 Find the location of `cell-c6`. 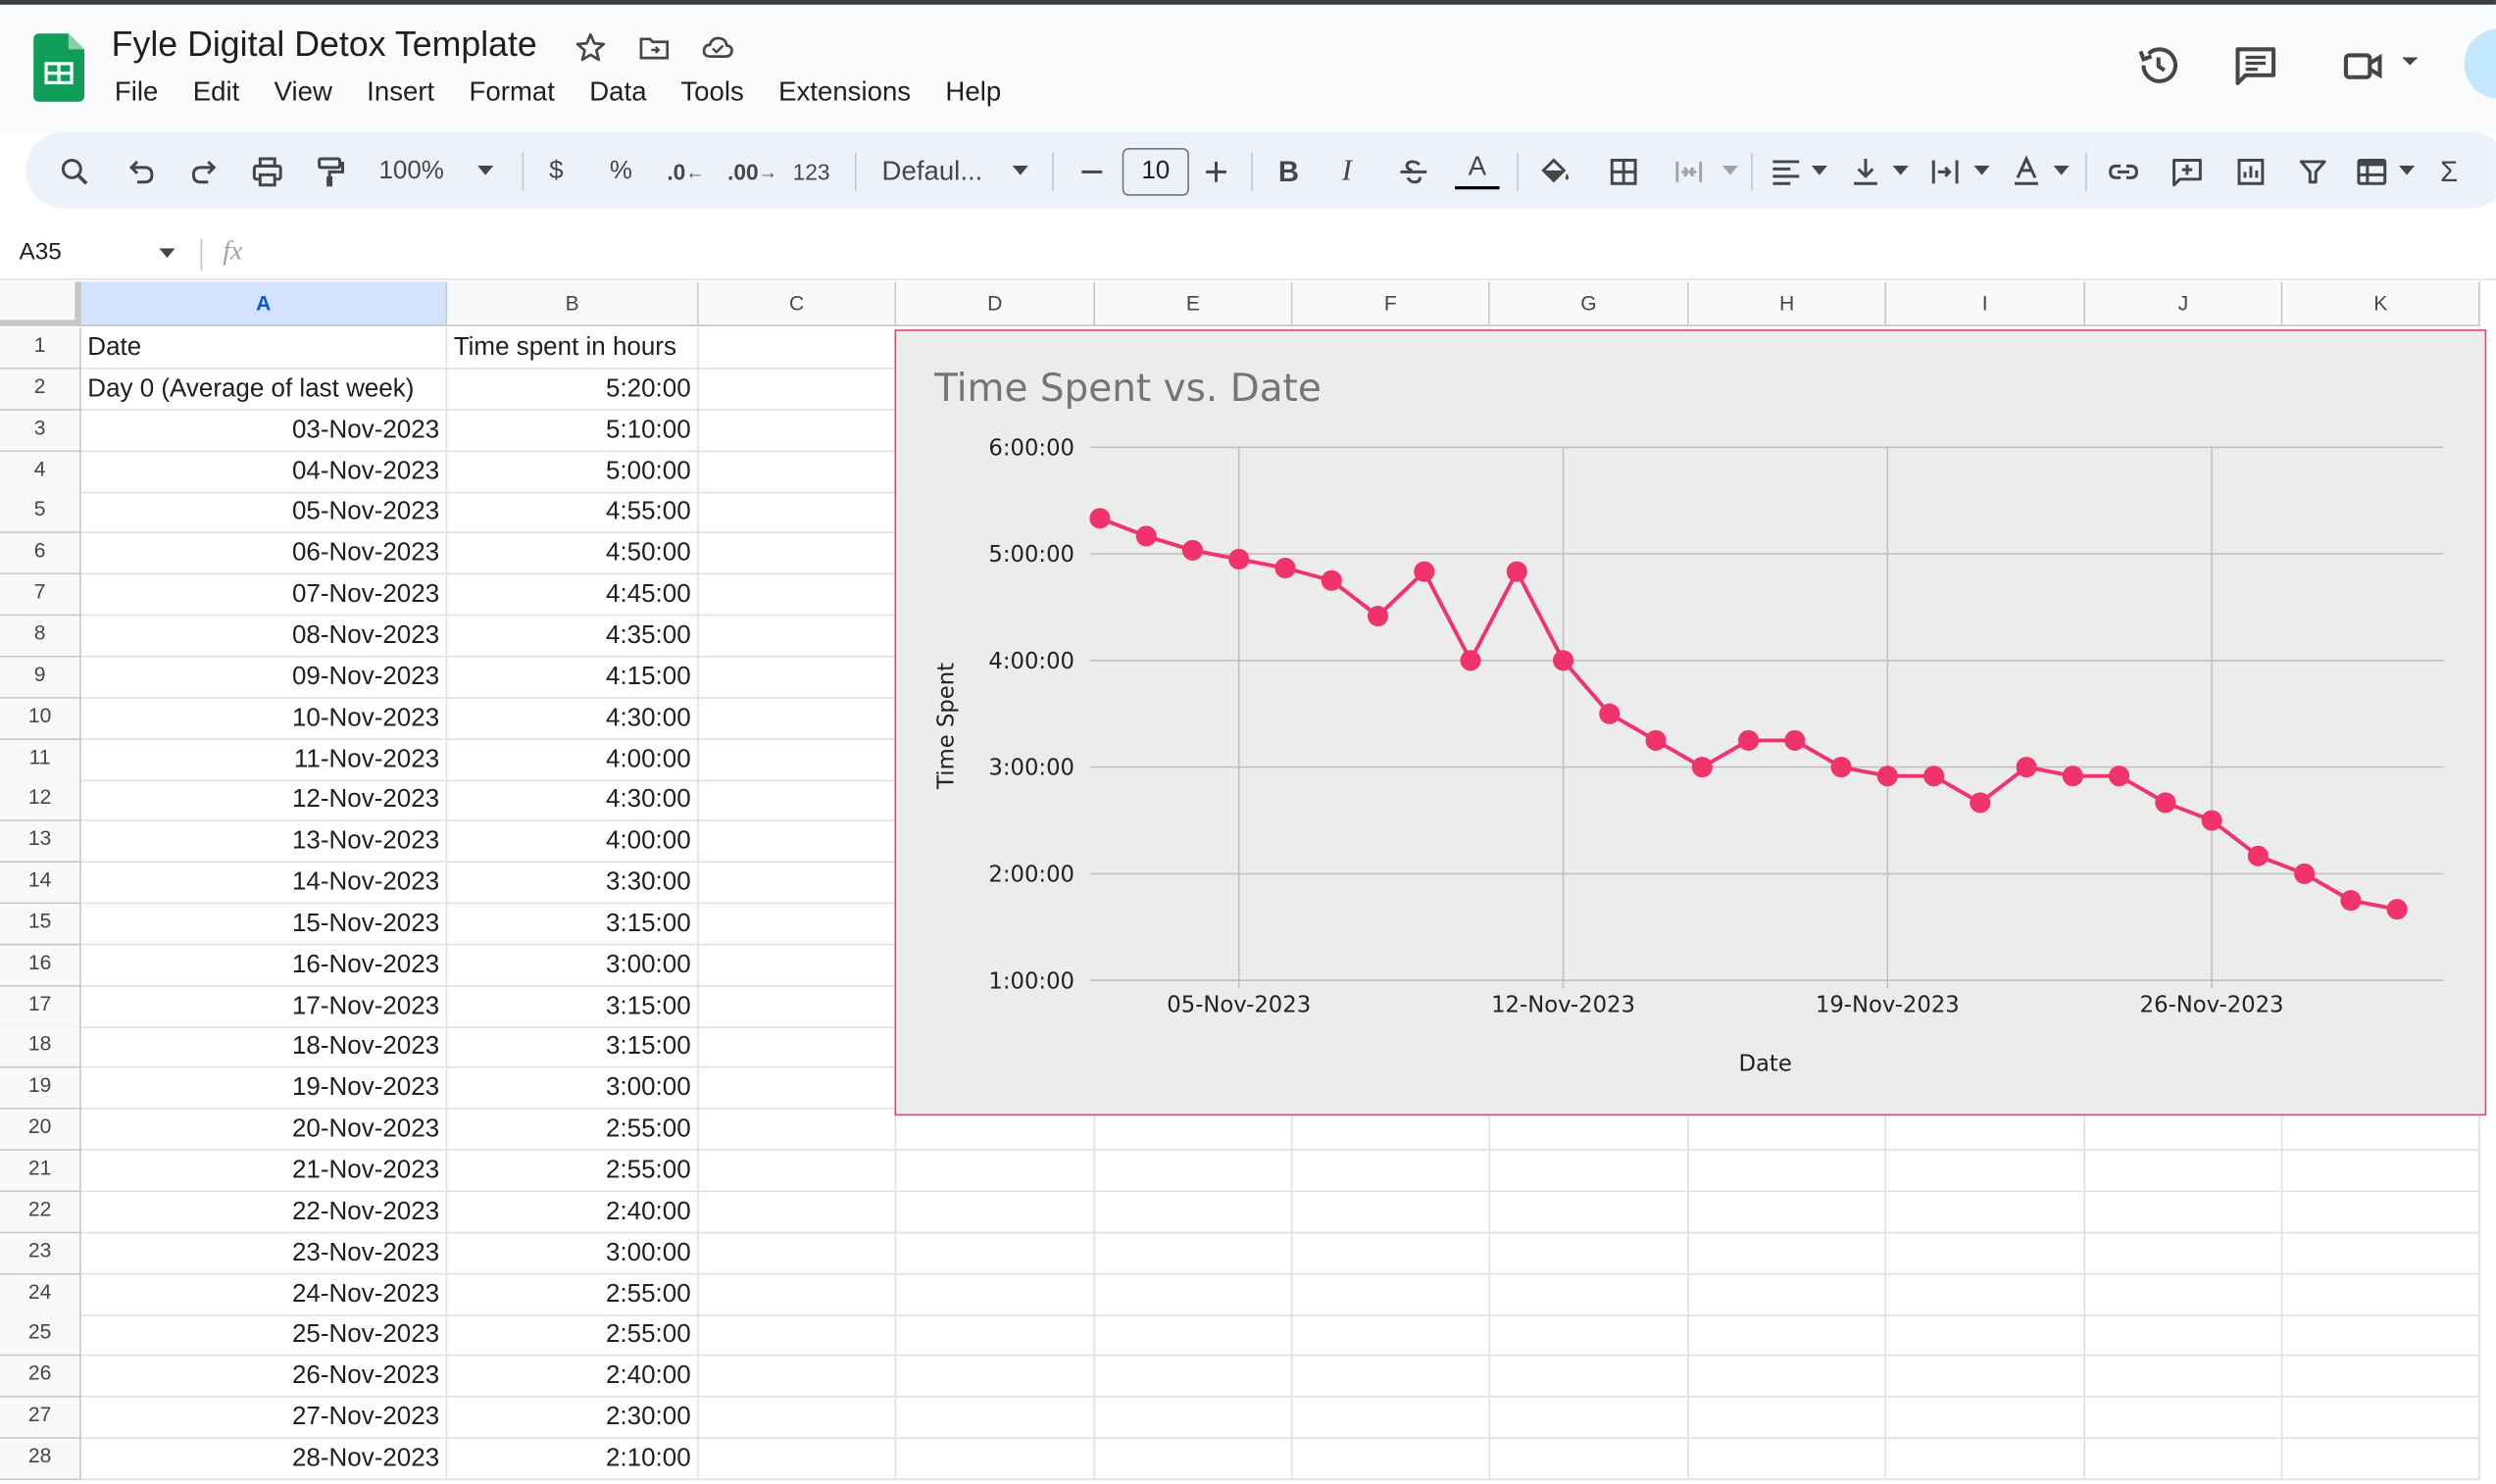

cell-c6 is located at coordinates (797, 554).